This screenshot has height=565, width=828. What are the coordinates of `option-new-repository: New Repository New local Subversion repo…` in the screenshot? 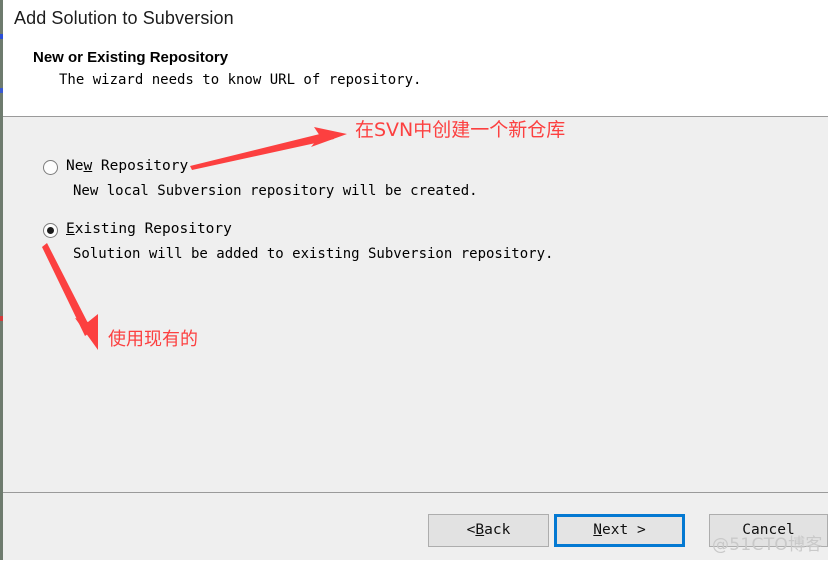 It's located at (415, 178).